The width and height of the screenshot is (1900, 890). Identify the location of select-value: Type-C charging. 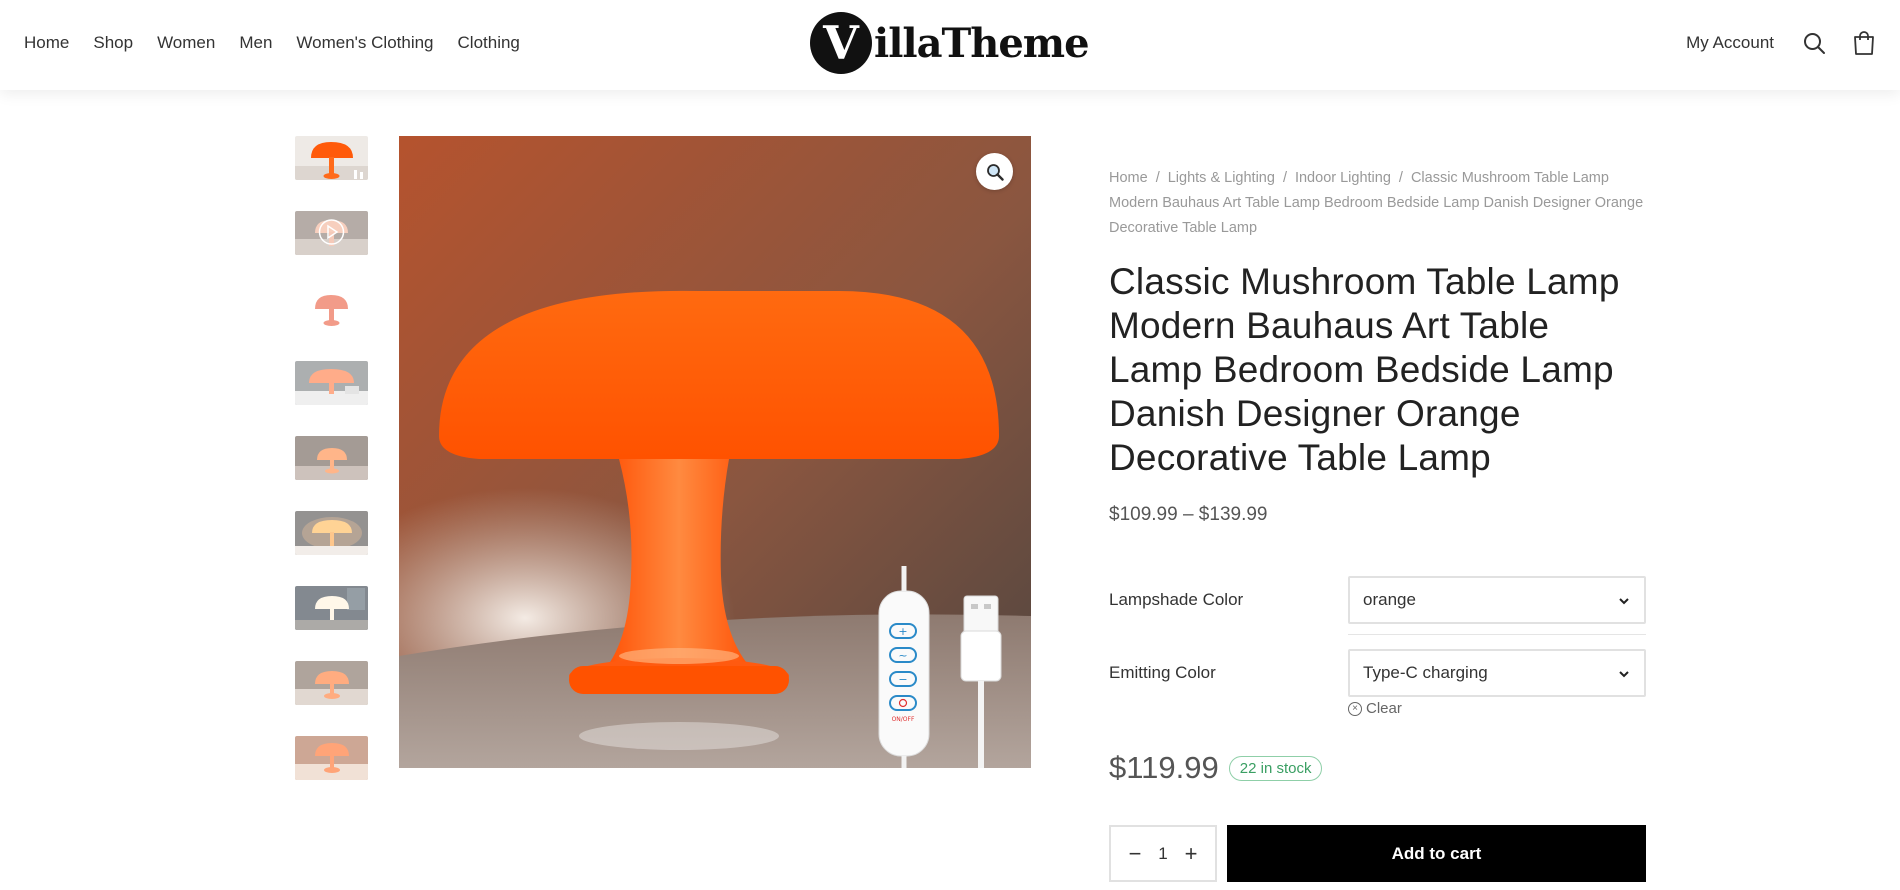
(1425, 672).